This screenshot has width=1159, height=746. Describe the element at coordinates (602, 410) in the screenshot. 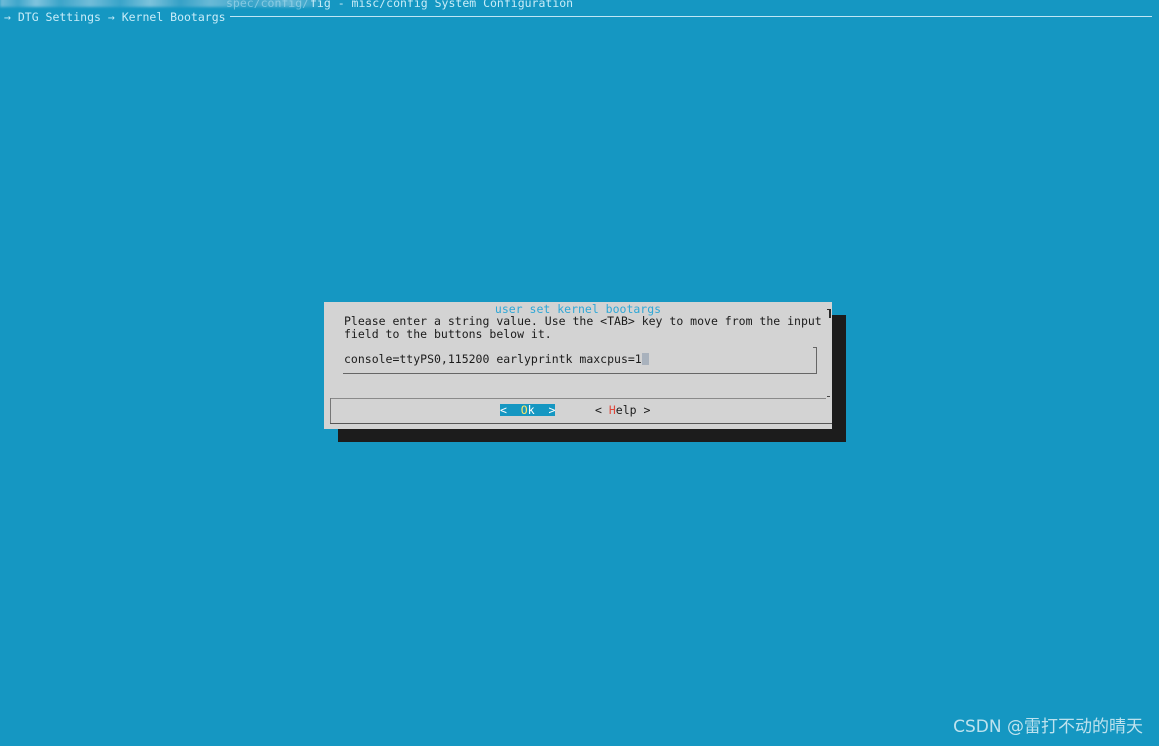

I see `help-button-left: <` at that location.